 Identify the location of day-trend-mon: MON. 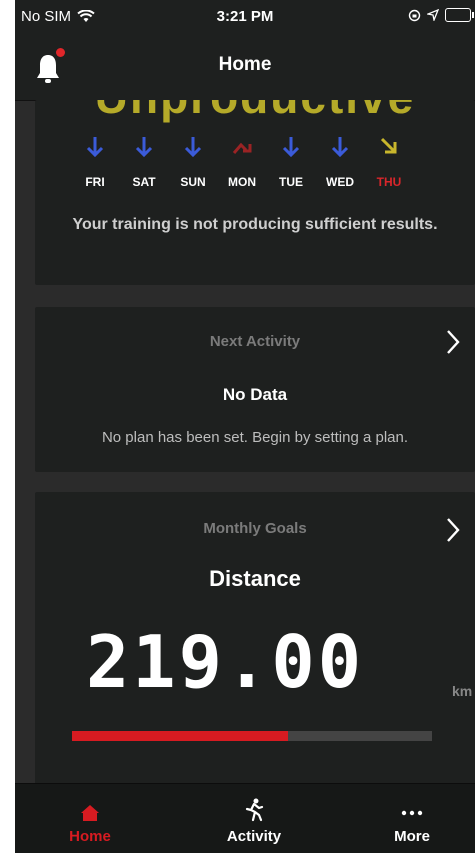
(242, 162).